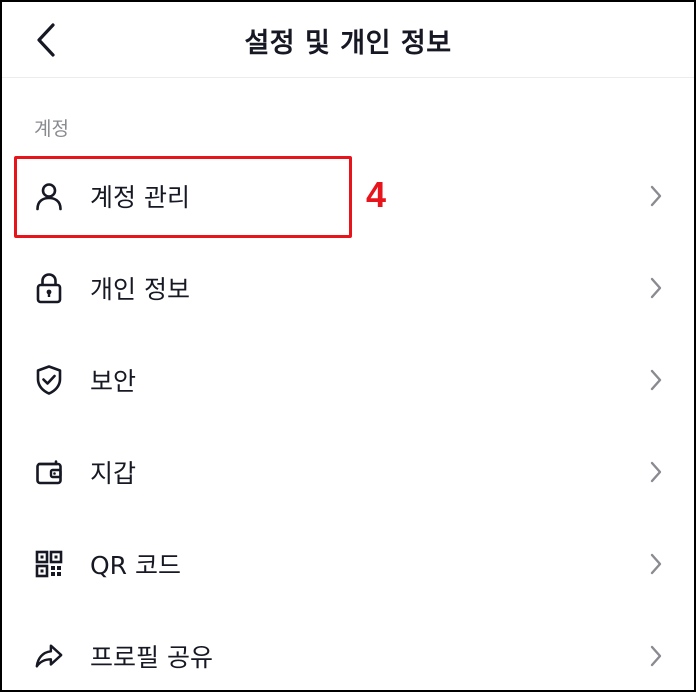  I want to click on settings-item-label: 보안, so click(113, 381).